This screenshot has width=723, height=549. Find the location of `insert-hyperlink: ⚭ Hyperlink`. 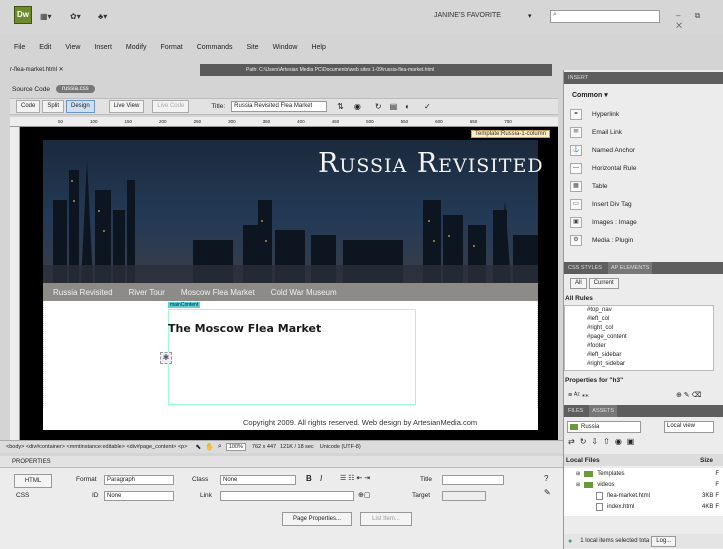

insert-hyperlink: ⚭ Hyperlink is located at coordinates (643, 114).